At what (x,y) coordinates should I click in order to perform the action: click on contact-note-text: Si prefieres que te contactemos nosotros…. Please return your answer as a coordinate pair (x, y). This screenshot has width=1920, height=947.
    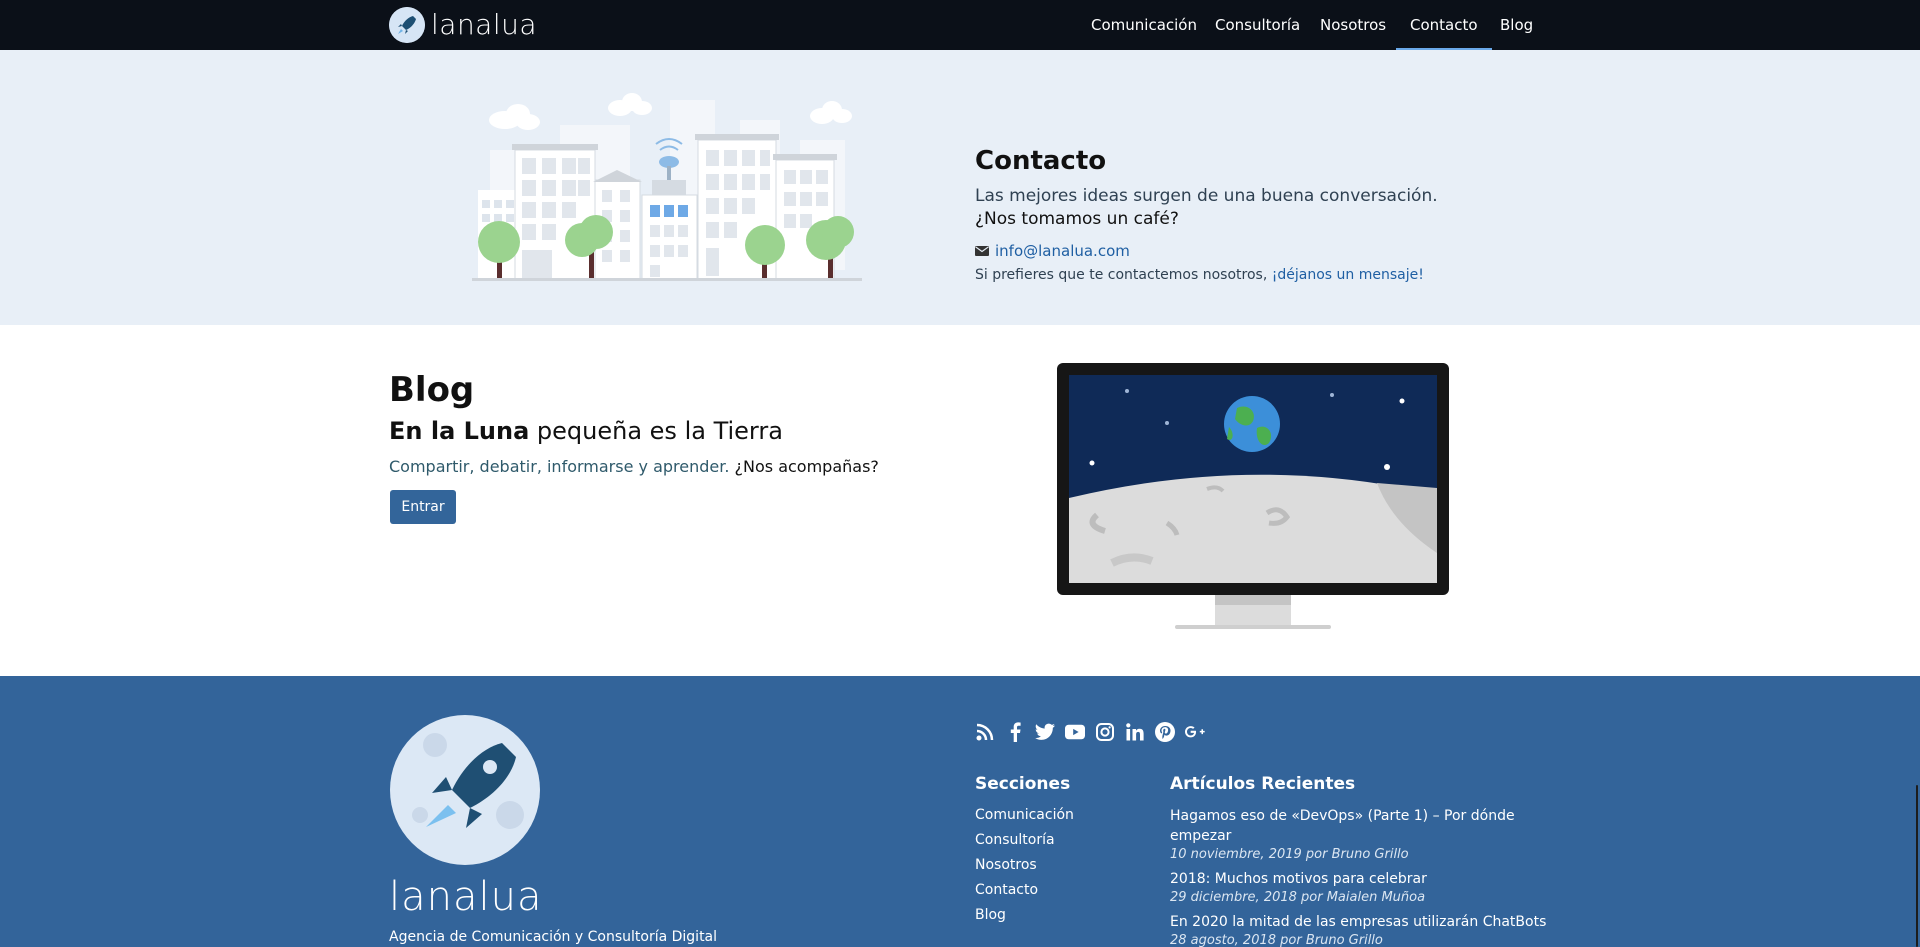
    Looking at the image, I should click on (1123, 275).